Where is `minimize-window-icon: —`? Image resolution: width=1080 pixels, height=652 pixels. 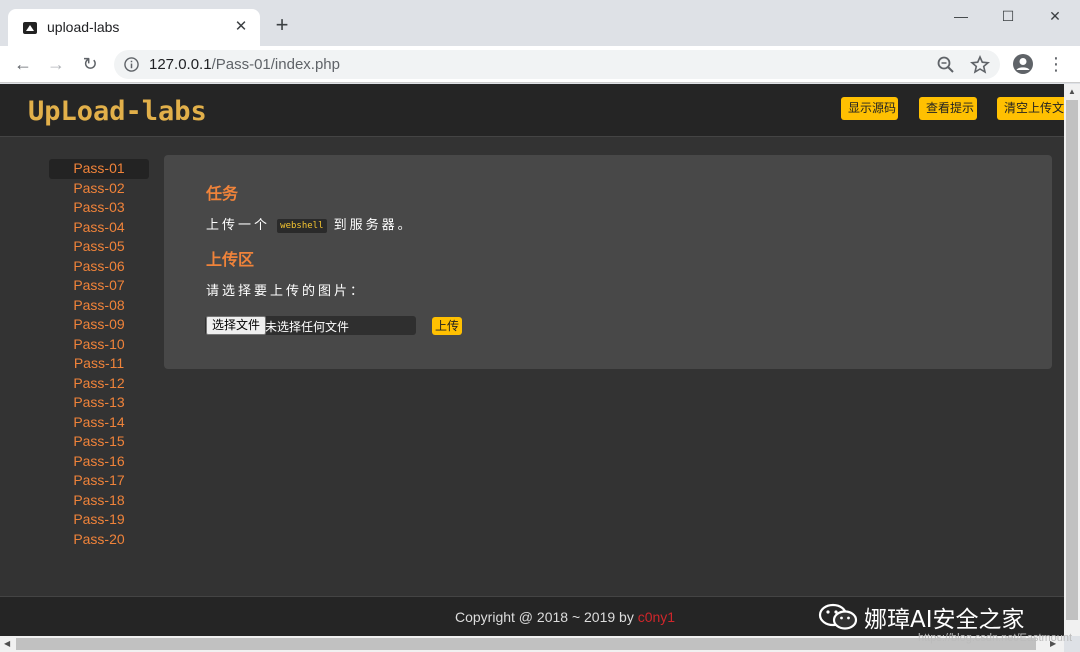
minimize-window-icon: — is located at coordinates (961, 16).